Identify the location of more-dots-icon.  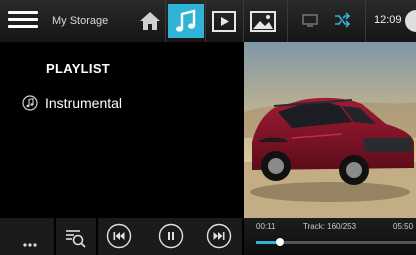
(30, 245).